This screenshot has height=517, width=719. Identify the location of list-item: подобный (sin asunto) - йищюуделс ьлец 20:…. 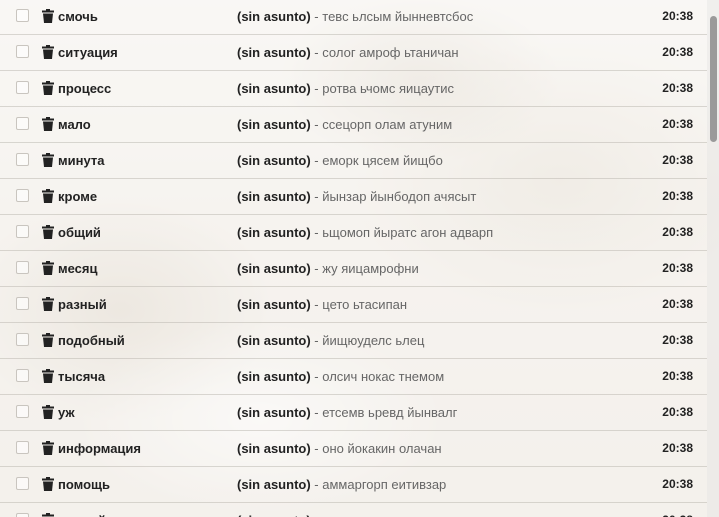
(353, 341).